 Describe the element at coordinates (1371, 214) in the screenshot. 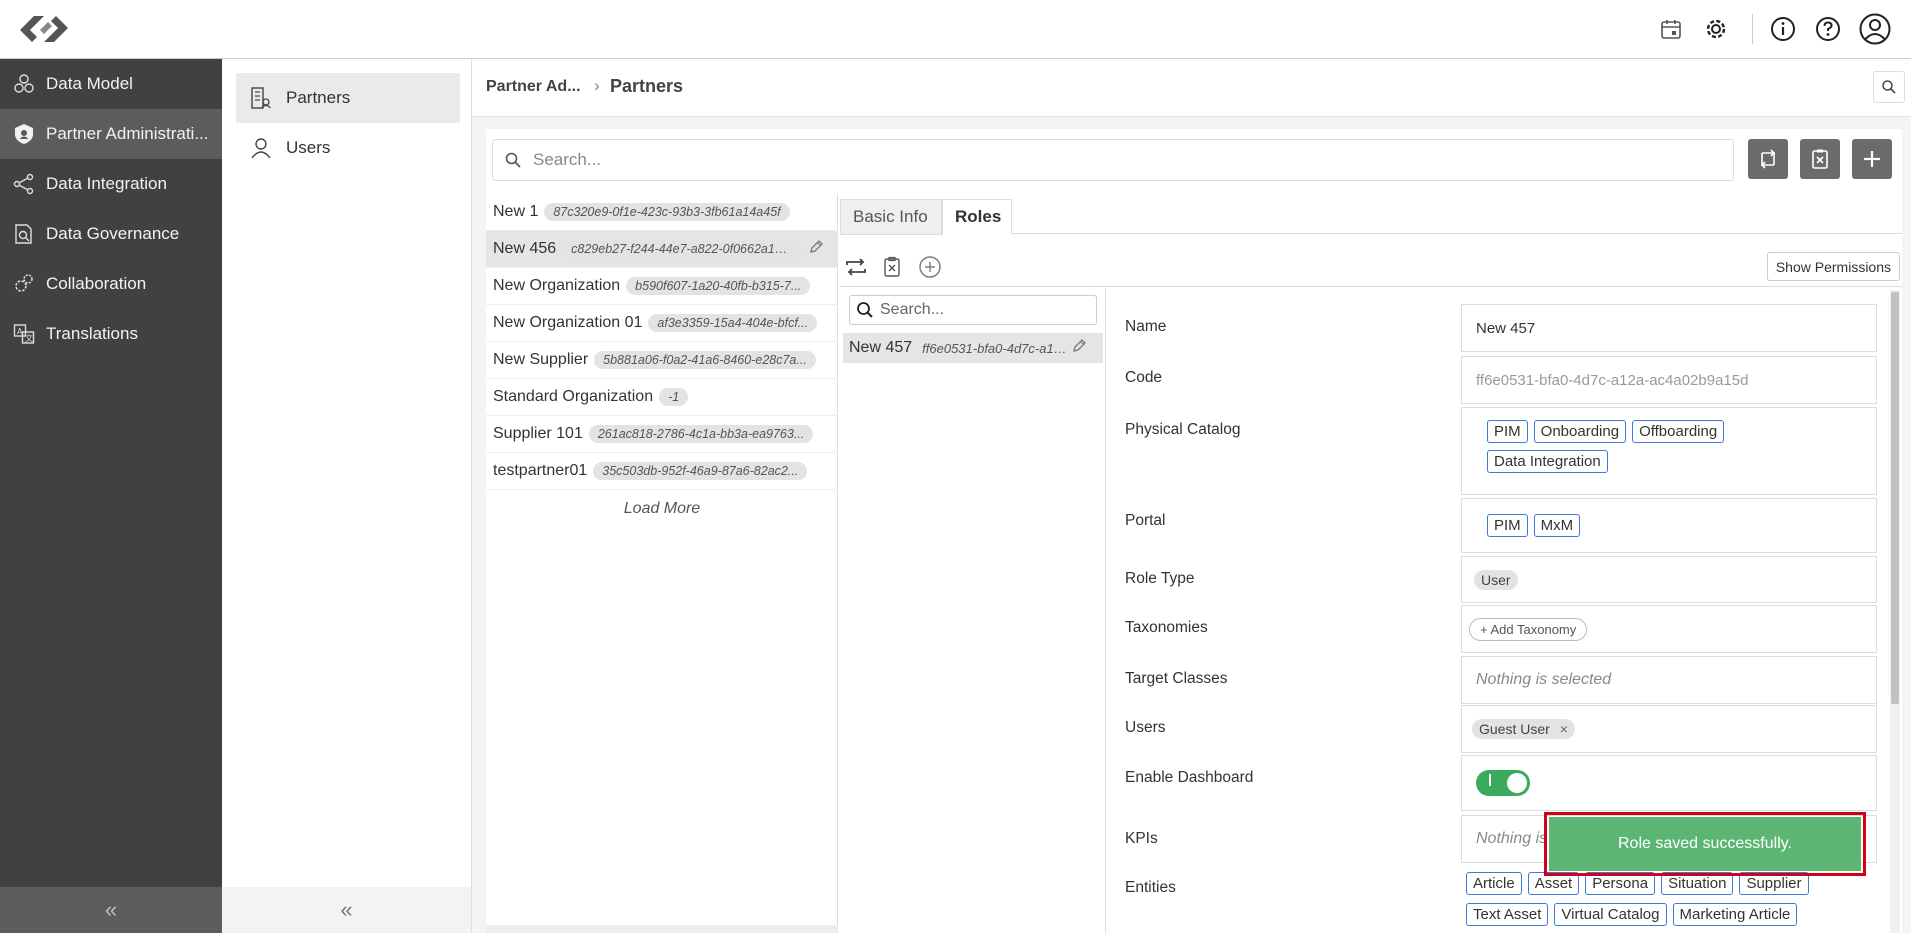

I see `detail-tabs: Basic Info Roles` at that location.